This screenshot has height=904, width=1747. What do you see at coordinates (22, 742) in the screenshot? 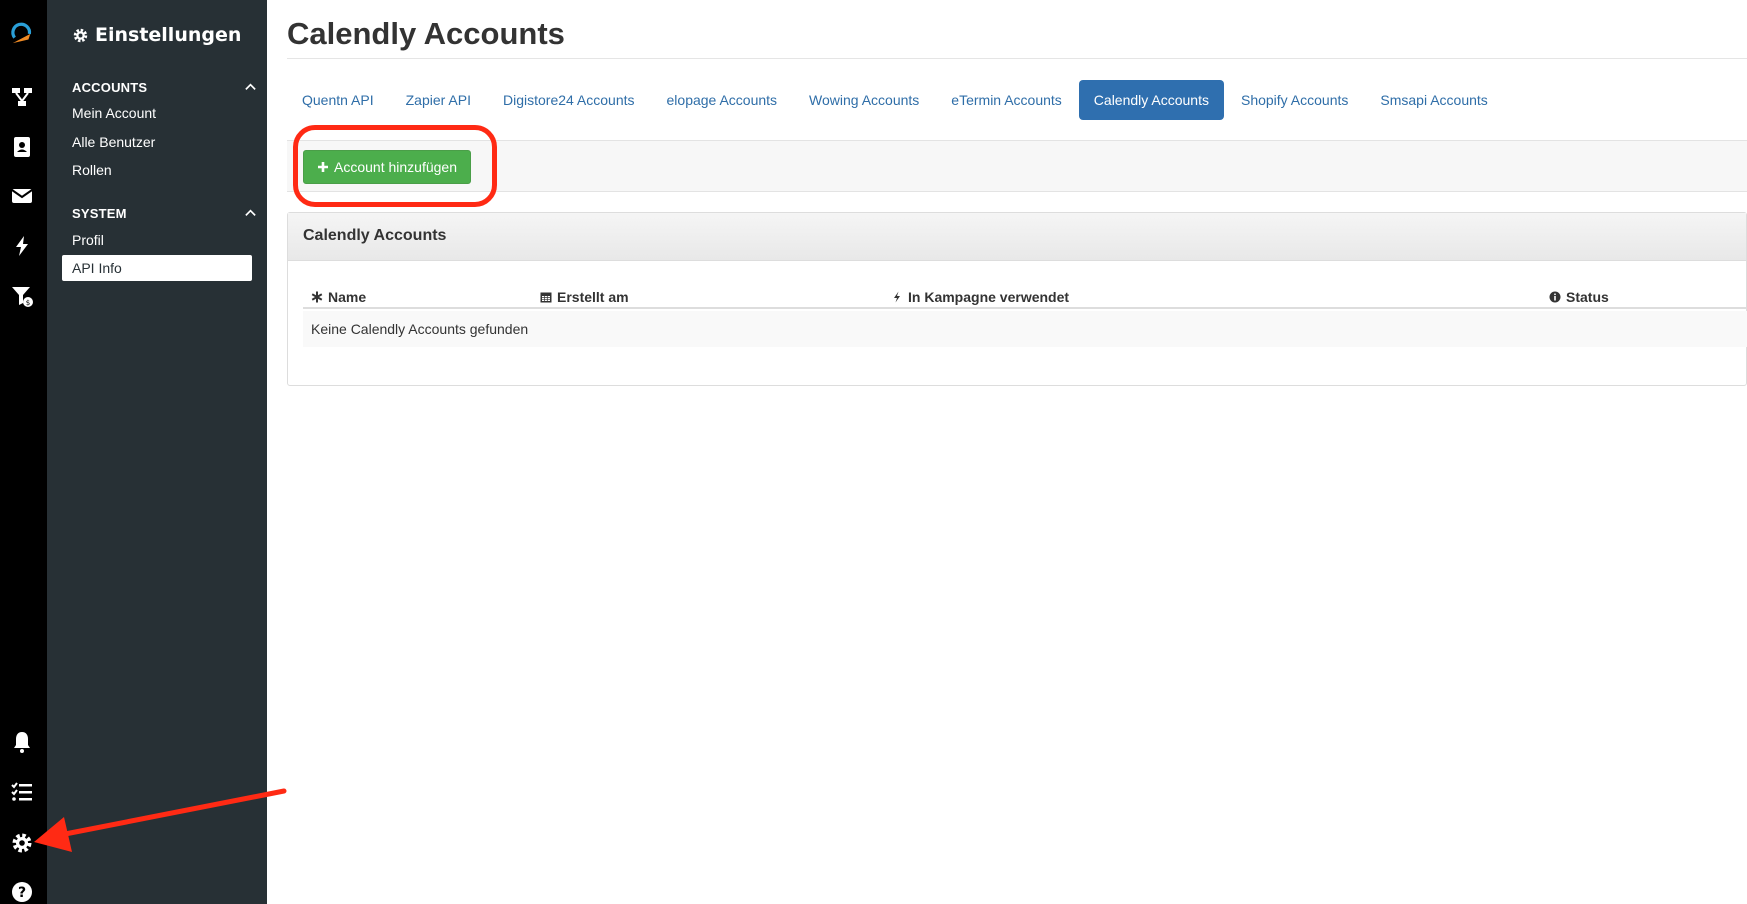
I see `bell-icon` at bounding box center [22, 742].